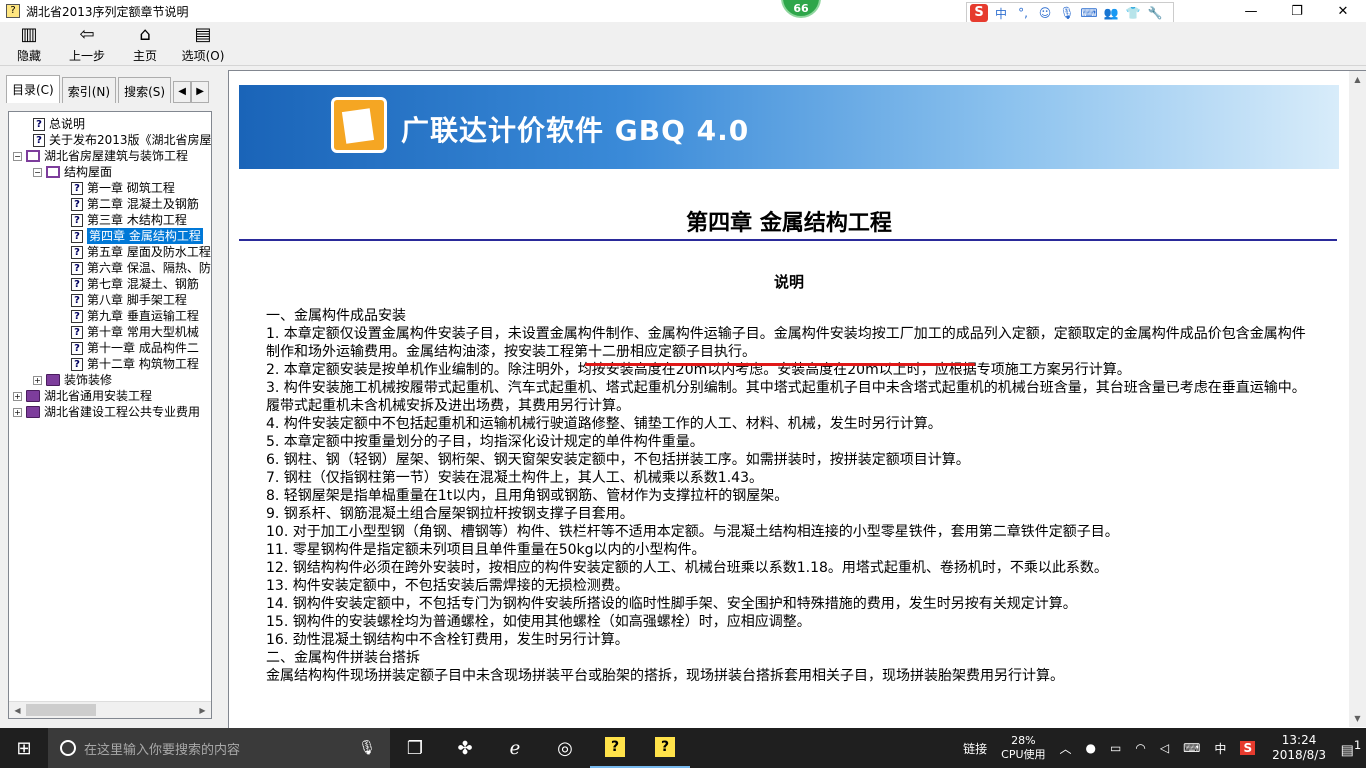 This screenshot has height=768, width=1366. I want to click on back-button: ⇦ 上一步, so click(87, 44).